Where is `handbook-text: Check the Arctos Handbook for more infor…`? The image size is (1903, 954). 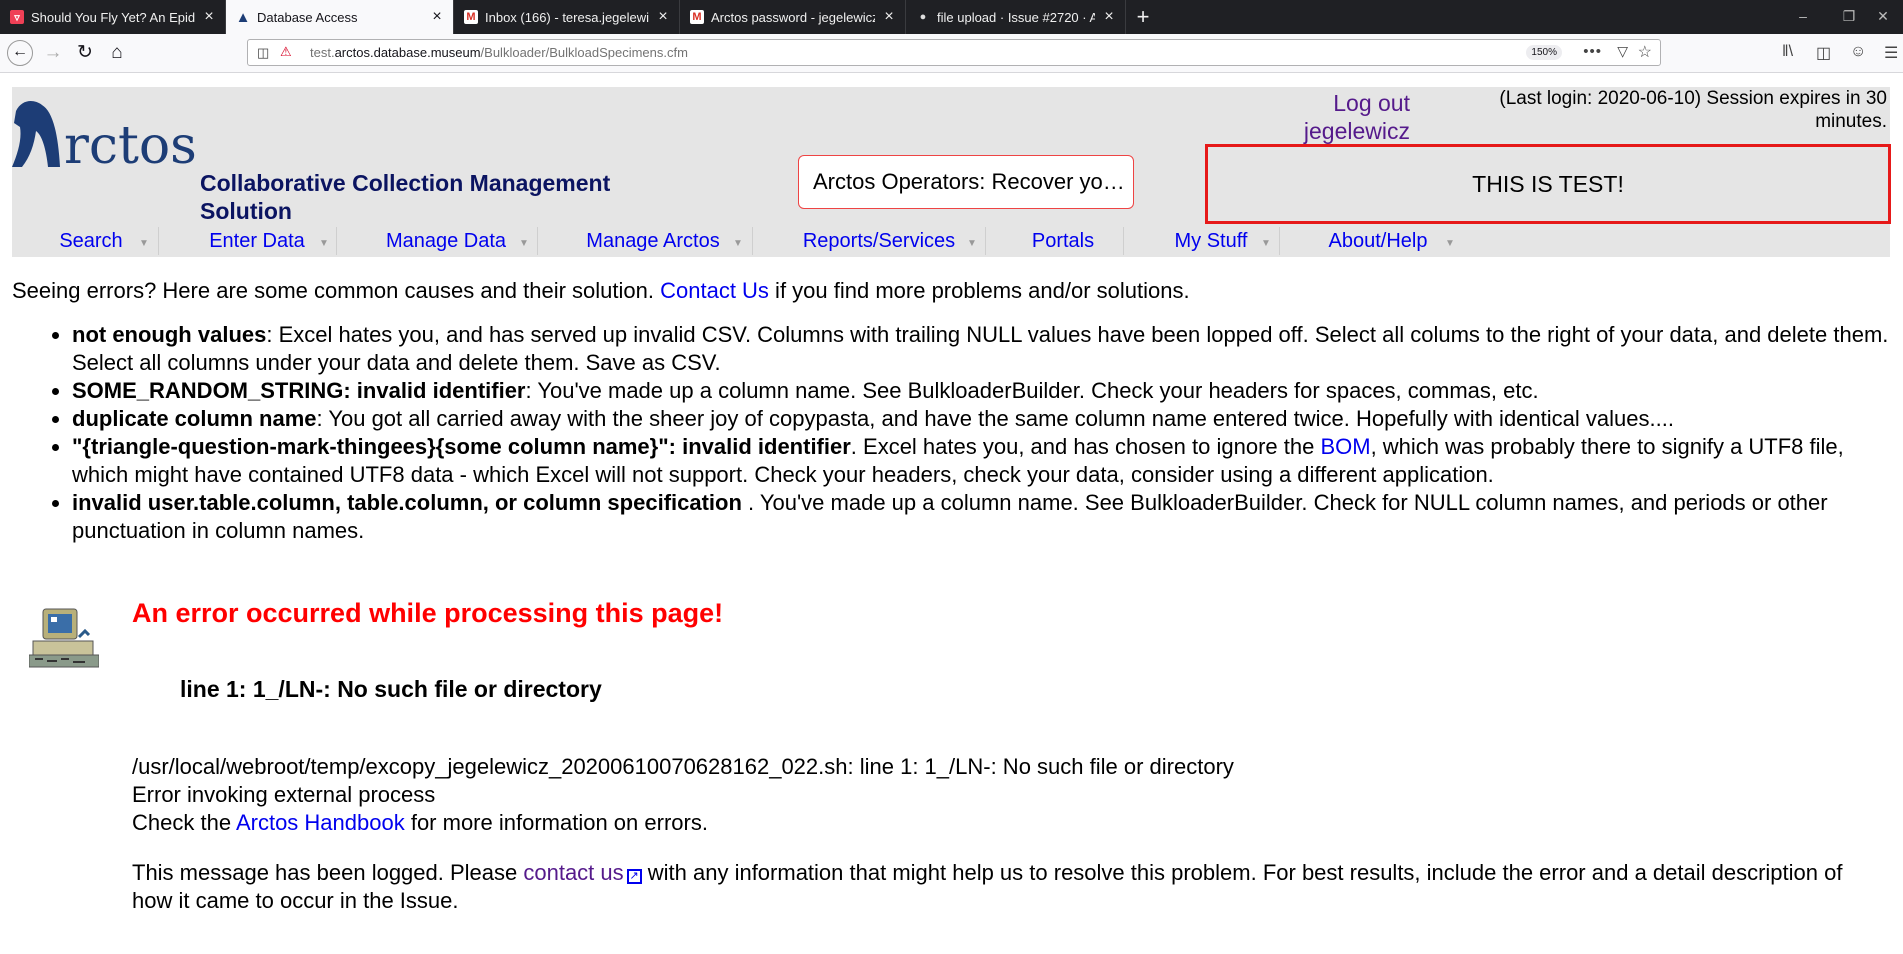 handbook-text: Check the Arctos Handbook for more infor… is located at coordinates (420, 822).